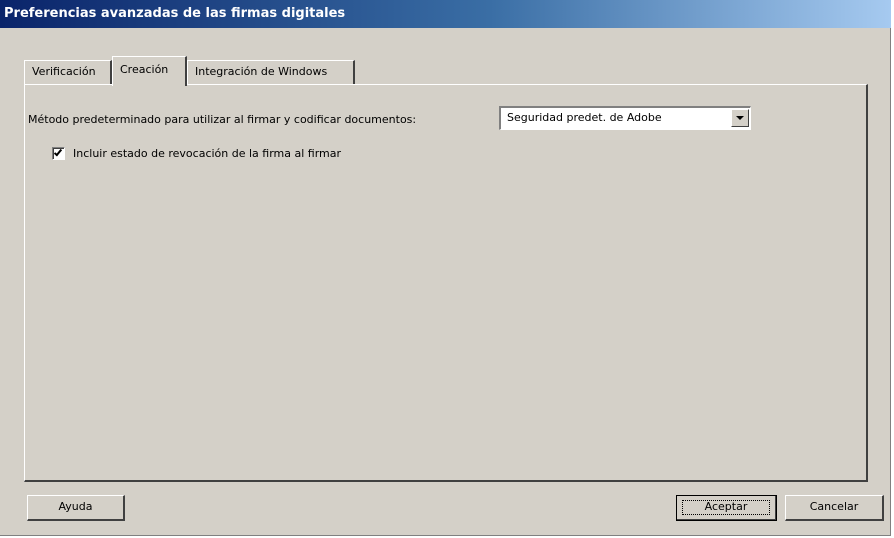 This screenshot has height=538, width=894. I want to click on cancel-button: Cancelar, so click(834, 508).